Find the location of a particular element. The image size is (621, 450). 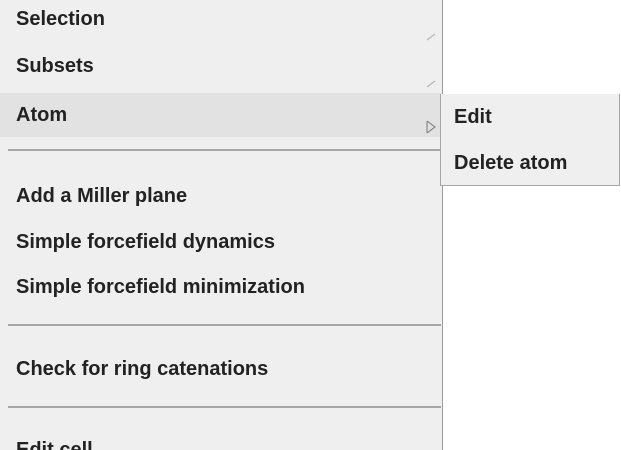

submenu-item-edit: Edit is located at coordinates (530, 117).